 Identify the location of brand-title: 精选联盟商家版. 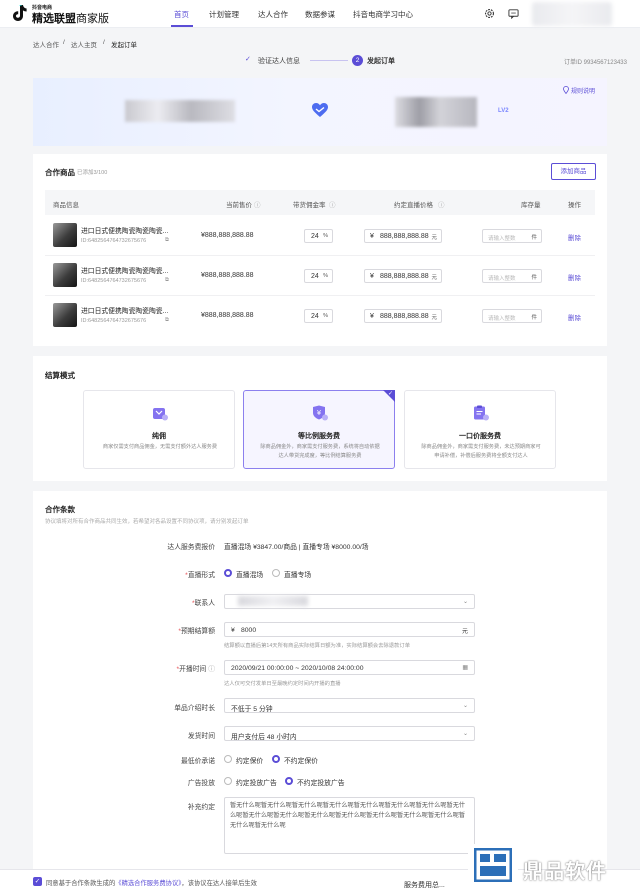
(70, 18).